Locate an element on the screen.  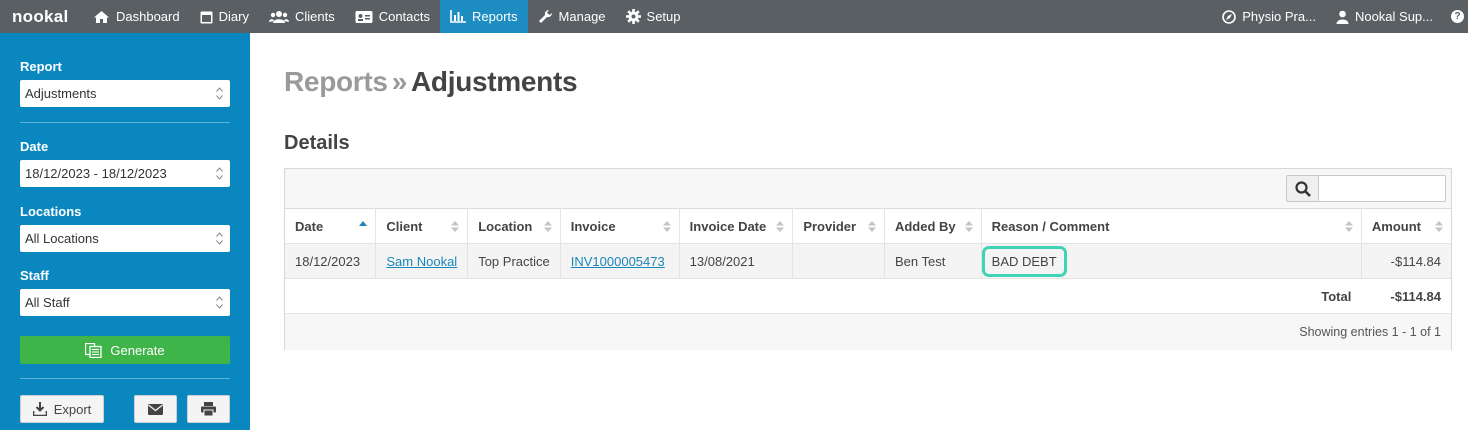
clients-icon is located at coordinates (278, 17).